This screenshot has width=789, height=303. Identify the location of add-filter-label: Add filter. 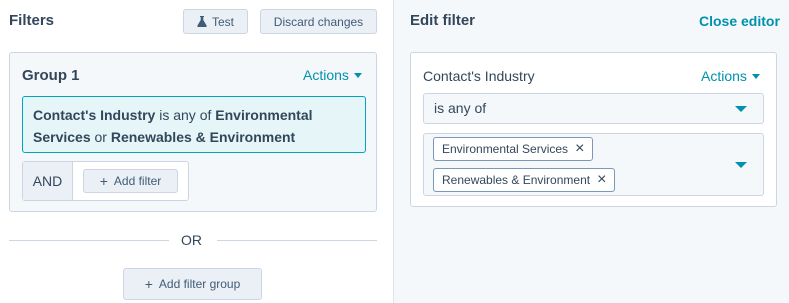
(137, 181).